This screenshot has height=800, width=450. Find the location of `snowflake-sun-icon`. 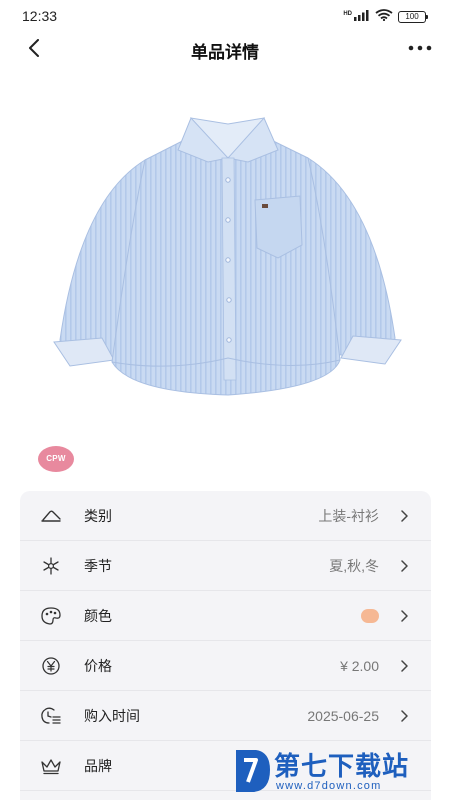

snowflake-sun-icon is located at coordinates (51, 566).